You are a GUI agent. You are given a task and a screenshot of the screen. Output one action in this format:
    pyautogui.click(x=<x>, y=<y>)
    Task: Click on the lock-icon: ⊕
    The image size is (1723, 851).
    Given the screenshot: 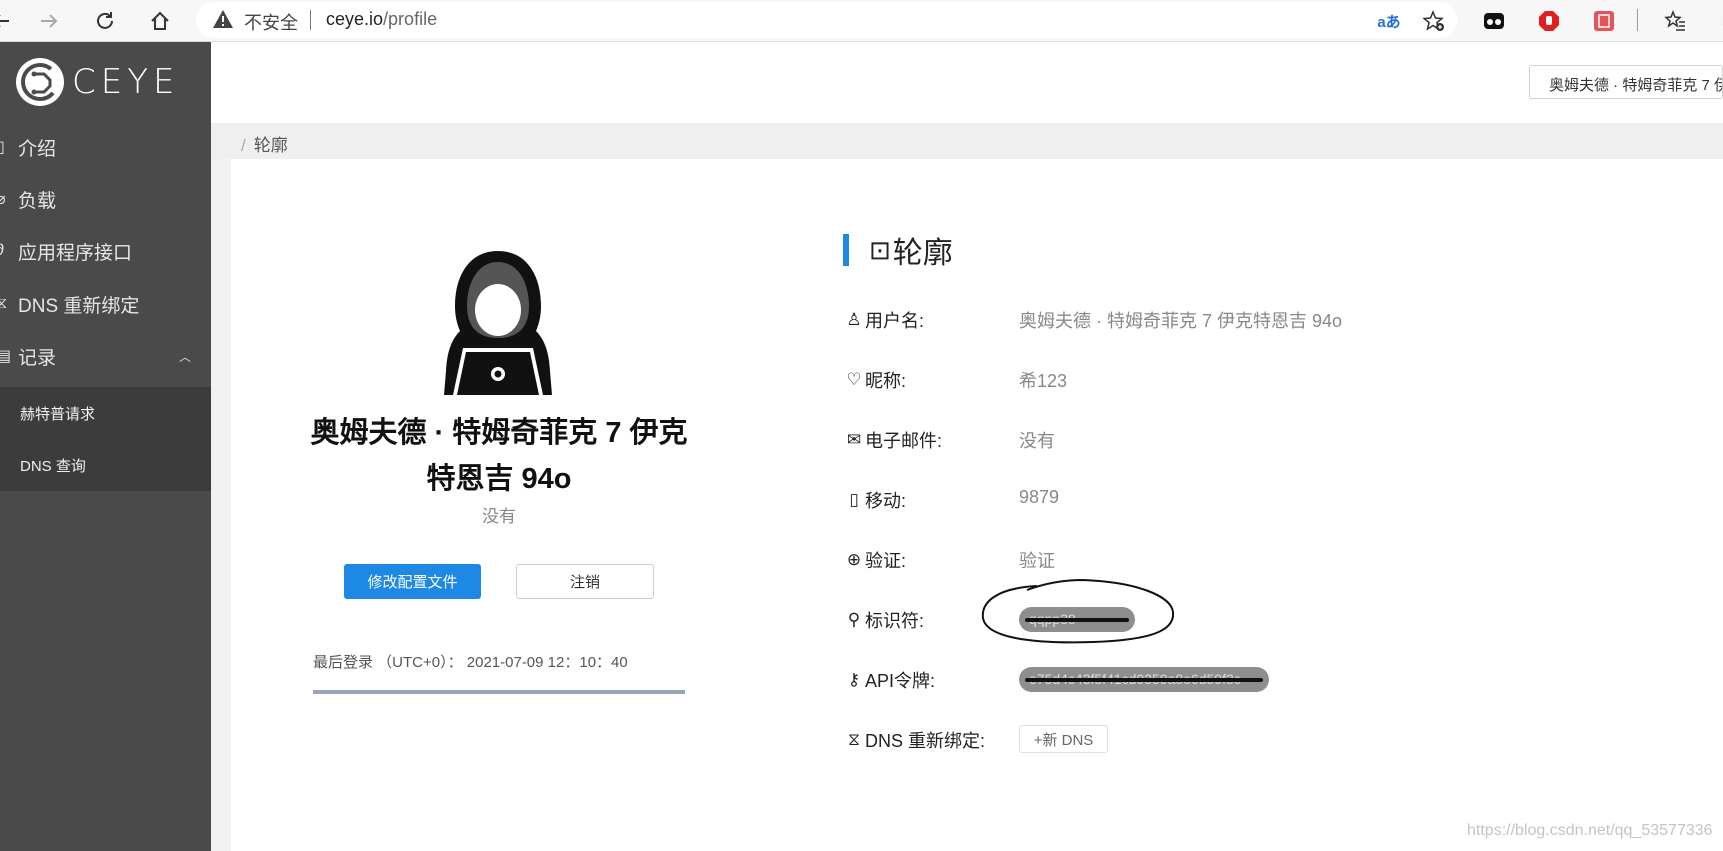 What is the action you would take?
    pyautogui.click(x=854, y=559)
    